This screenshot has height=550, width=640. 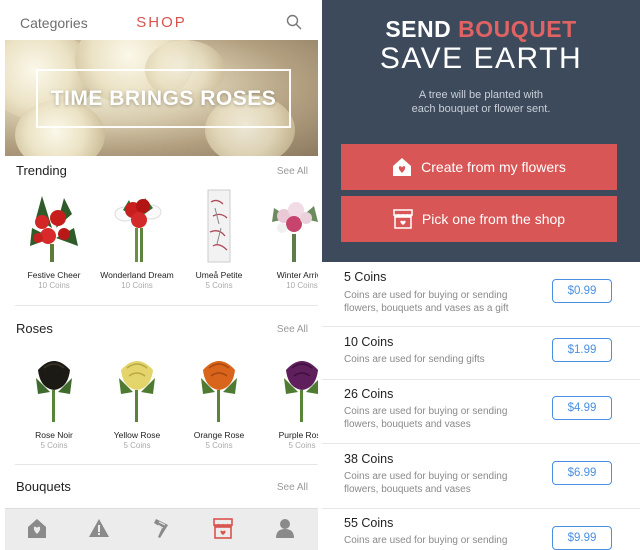 I want to click on product-rose-noir: Rose Noir 5 Coins, so click(x=54, y=399).